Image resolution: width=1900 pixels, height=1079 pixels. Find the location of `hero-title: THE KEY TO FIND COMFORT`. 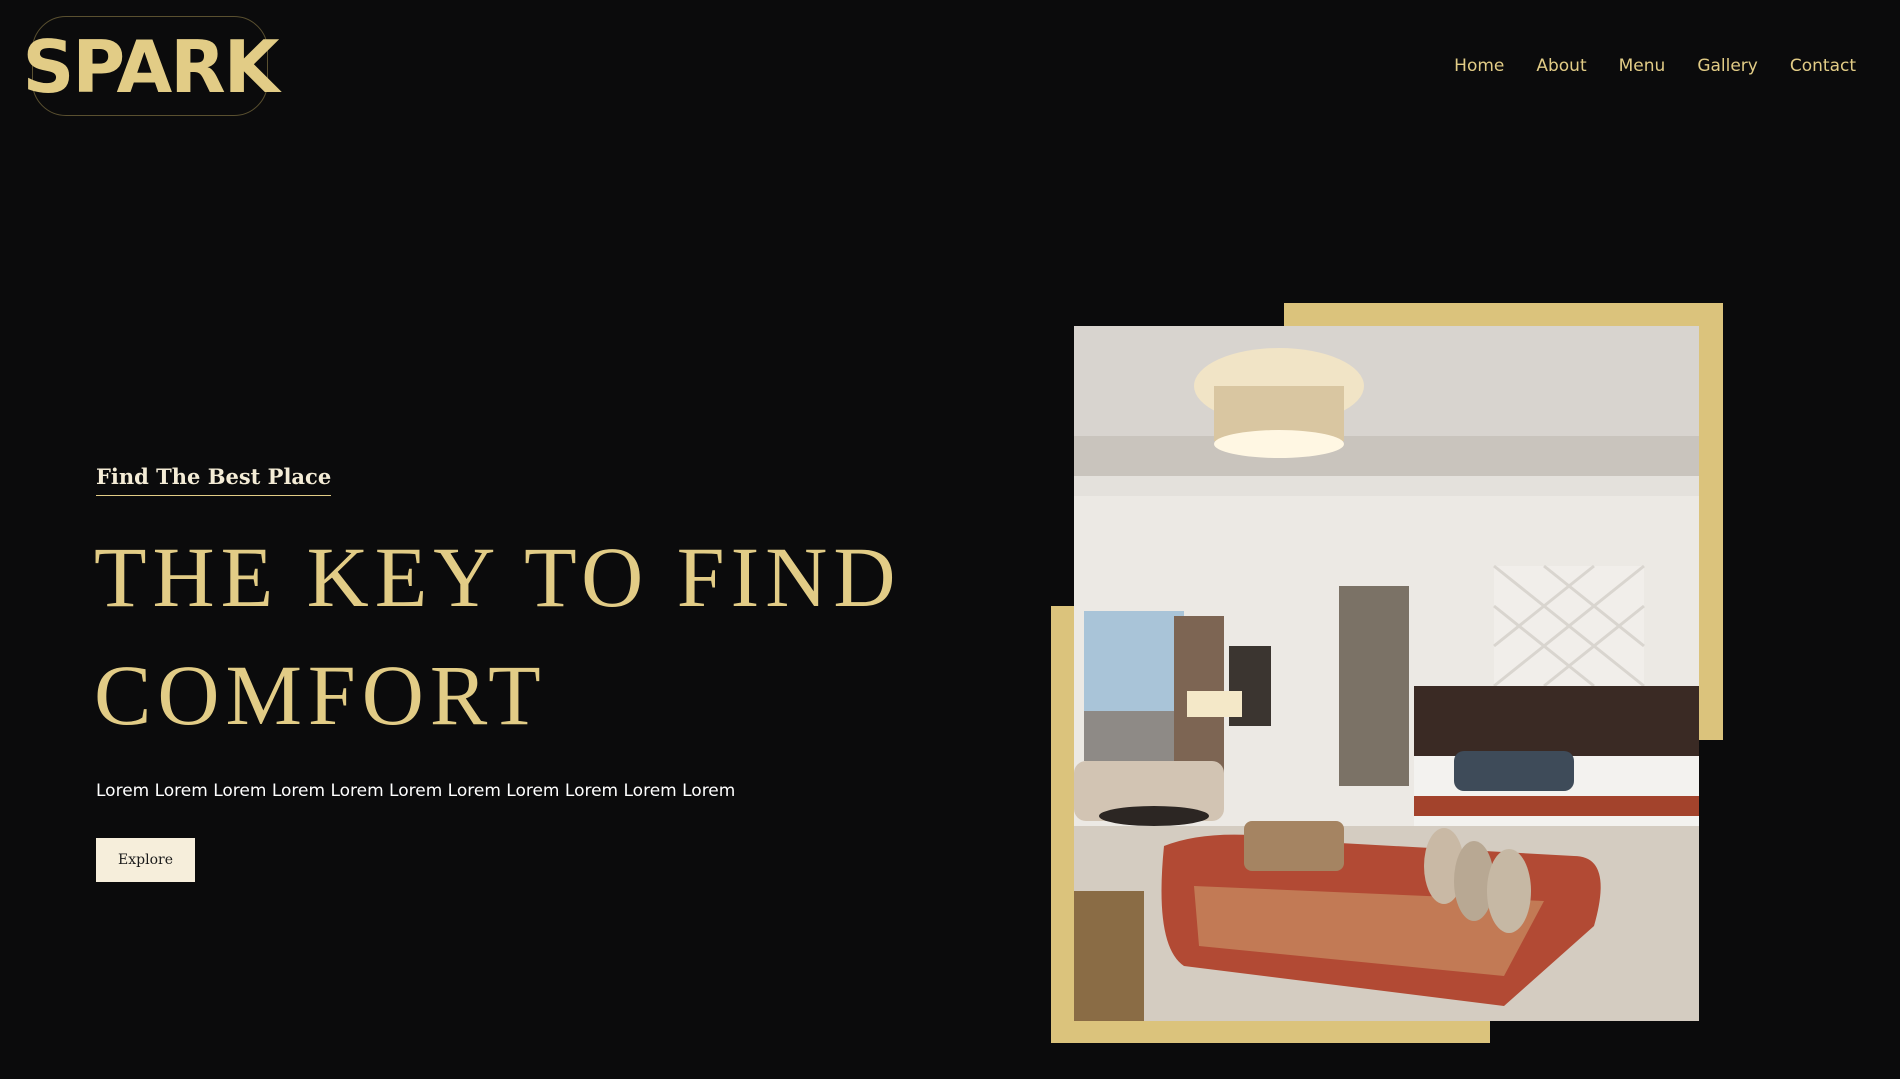

hero-title: THE KEY TO FIND COMFORT is located at coordinates (544, 636).